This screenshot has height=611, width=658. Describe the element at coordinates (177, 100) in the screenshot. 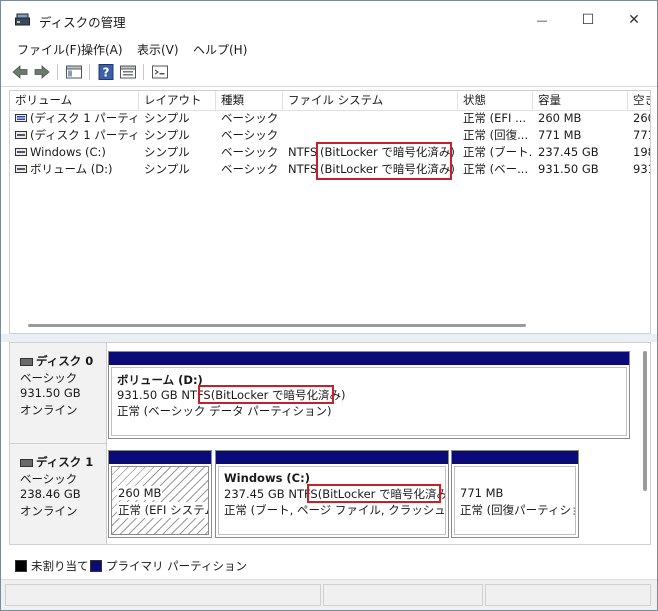

I see `column-header-layout: レイアウト` at that location.